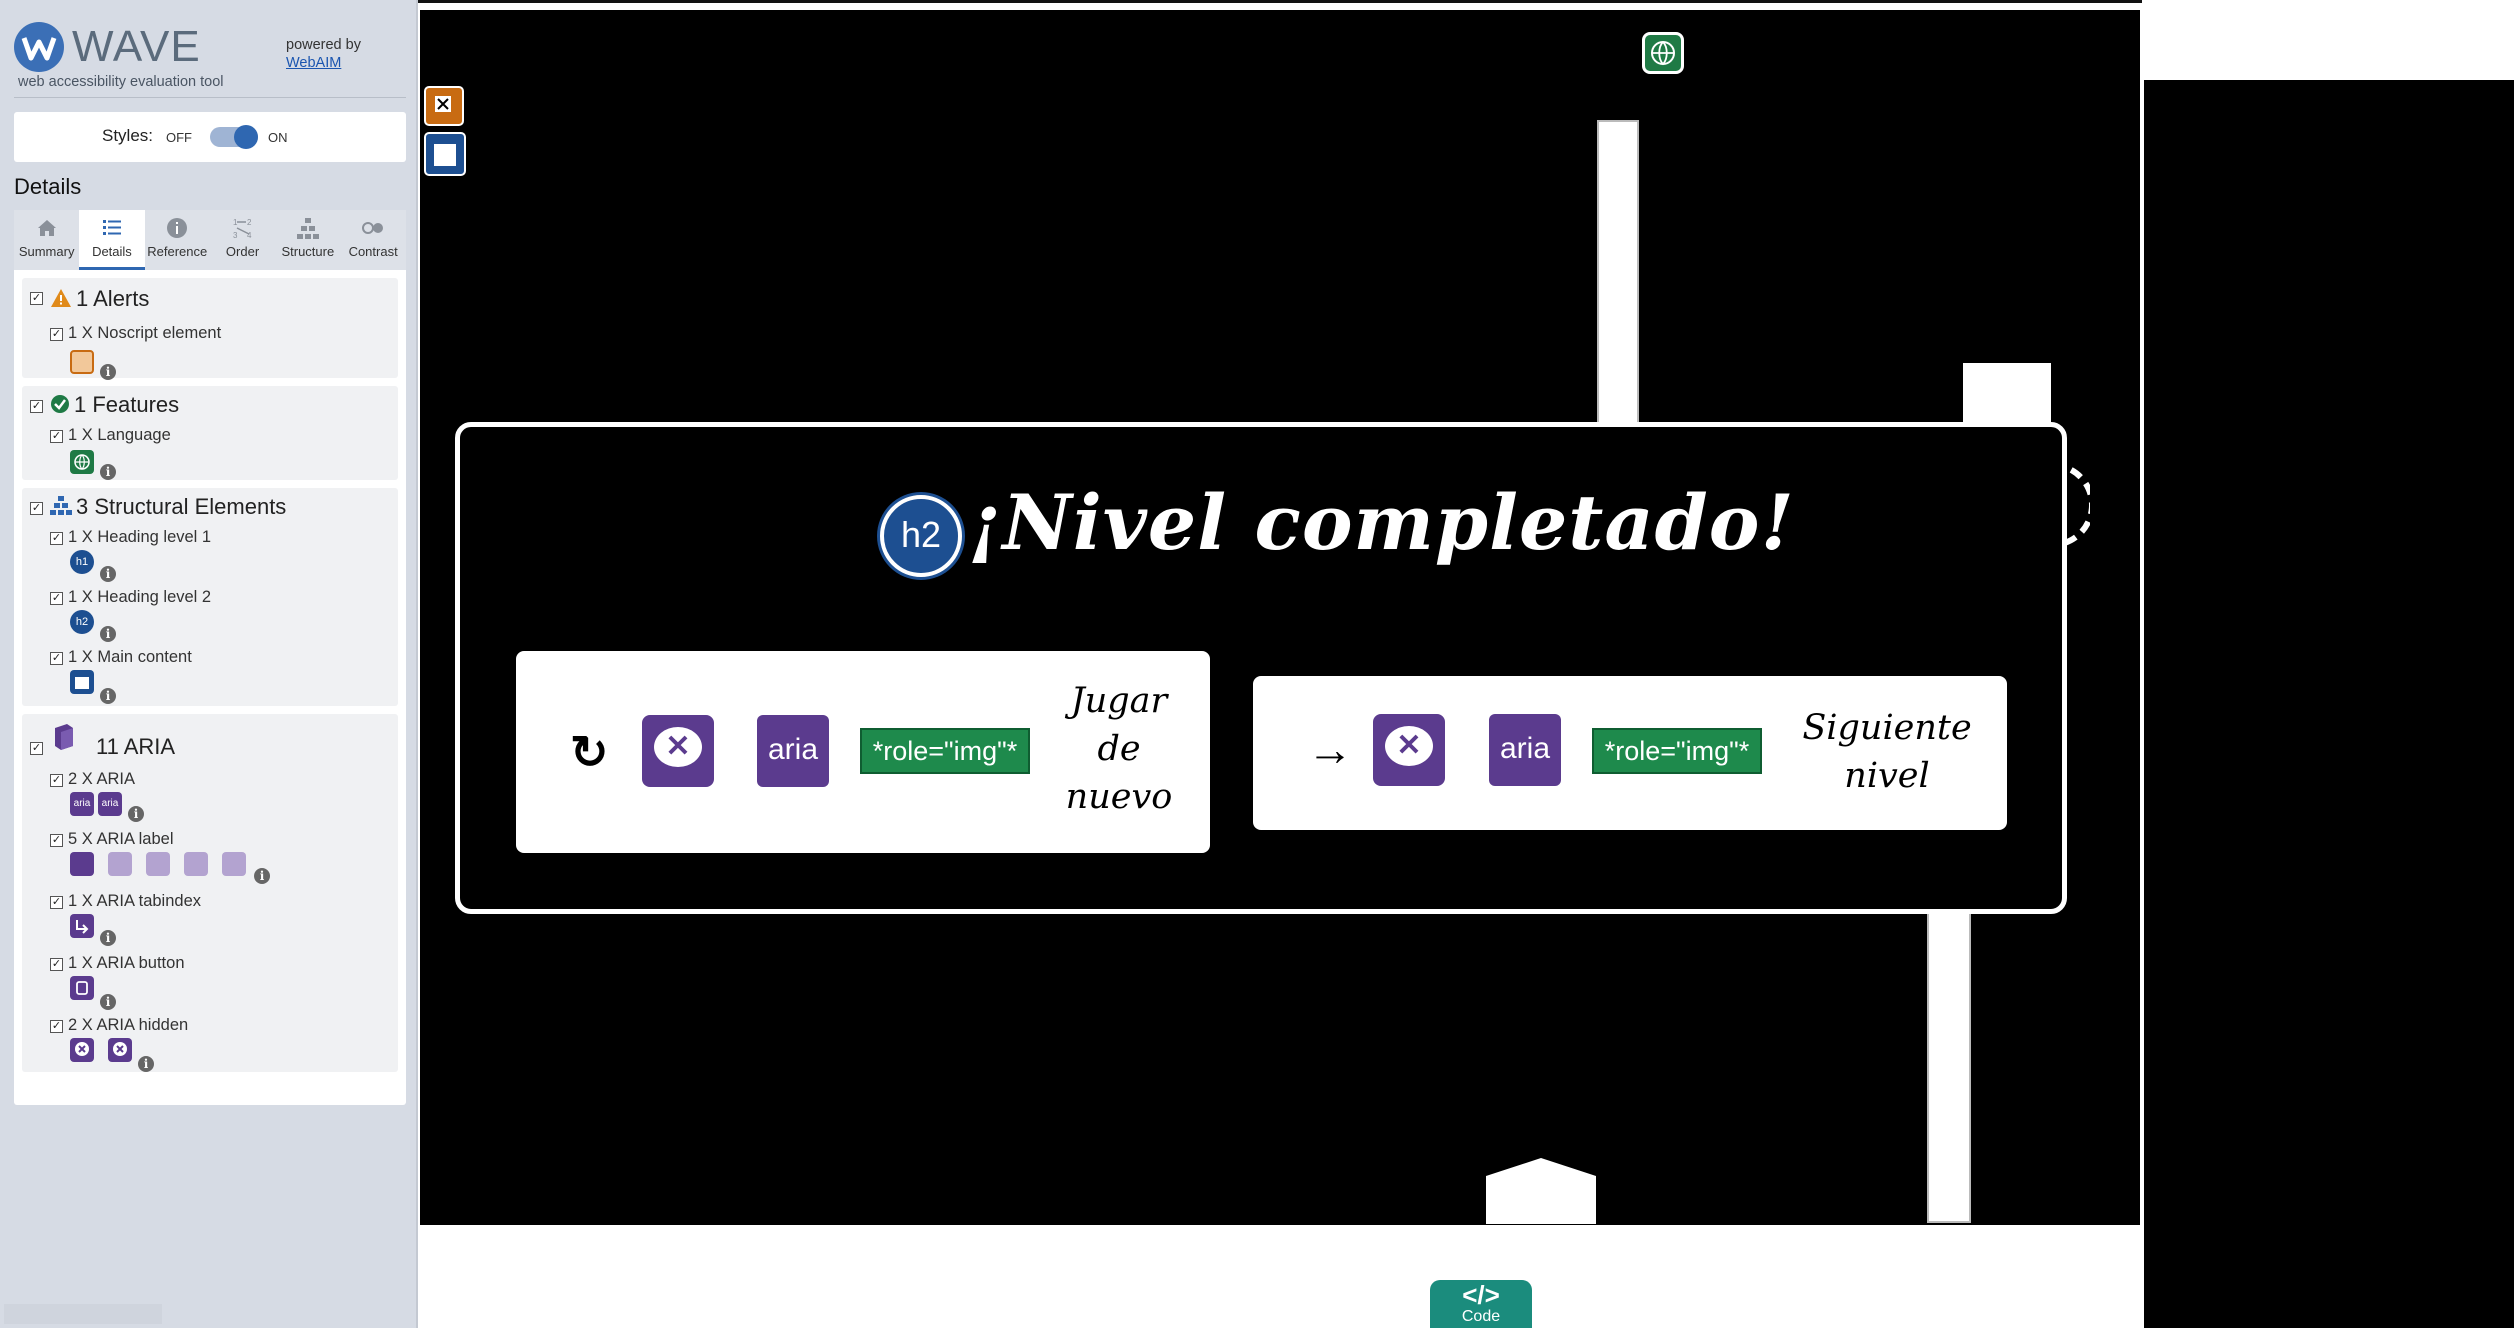 Image resolution: width=2514 pixels, height=1328 pixels. What do you see at coordinates (1481, 1316) in the screenshot?
I see `code-label: Code` at bounding box center [1481, 1316].